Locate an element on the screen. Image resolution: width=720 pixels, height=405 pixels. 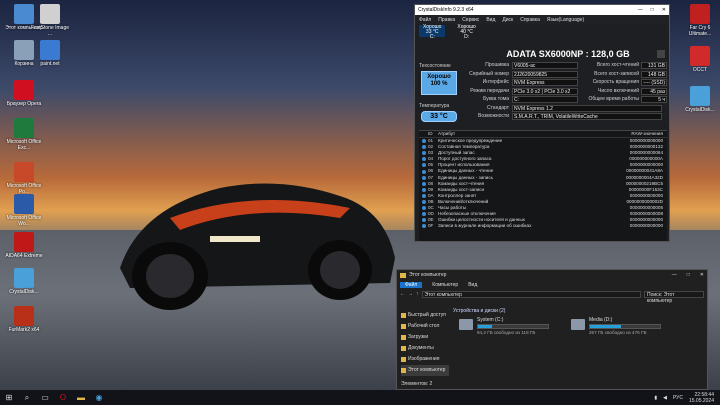
health-status-box: Хорошо 100 % is located at coordinates (439, 83).